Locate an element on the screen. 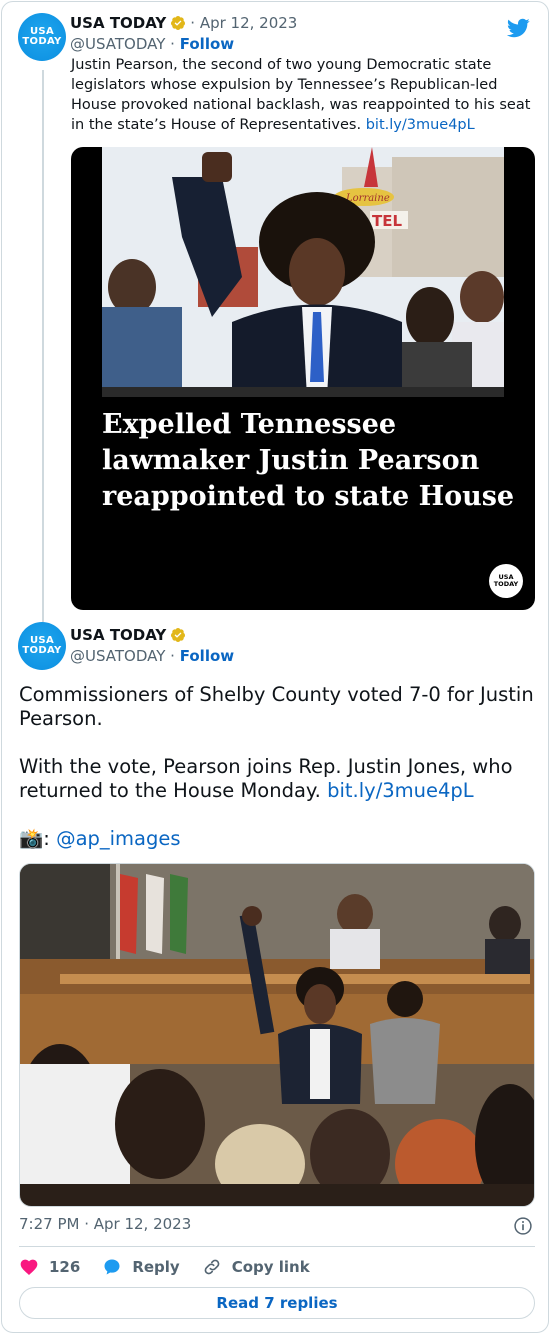 The height and width of the screenshot is (1334, 550). like-button: 126 is located at coordinates (49, 1267).